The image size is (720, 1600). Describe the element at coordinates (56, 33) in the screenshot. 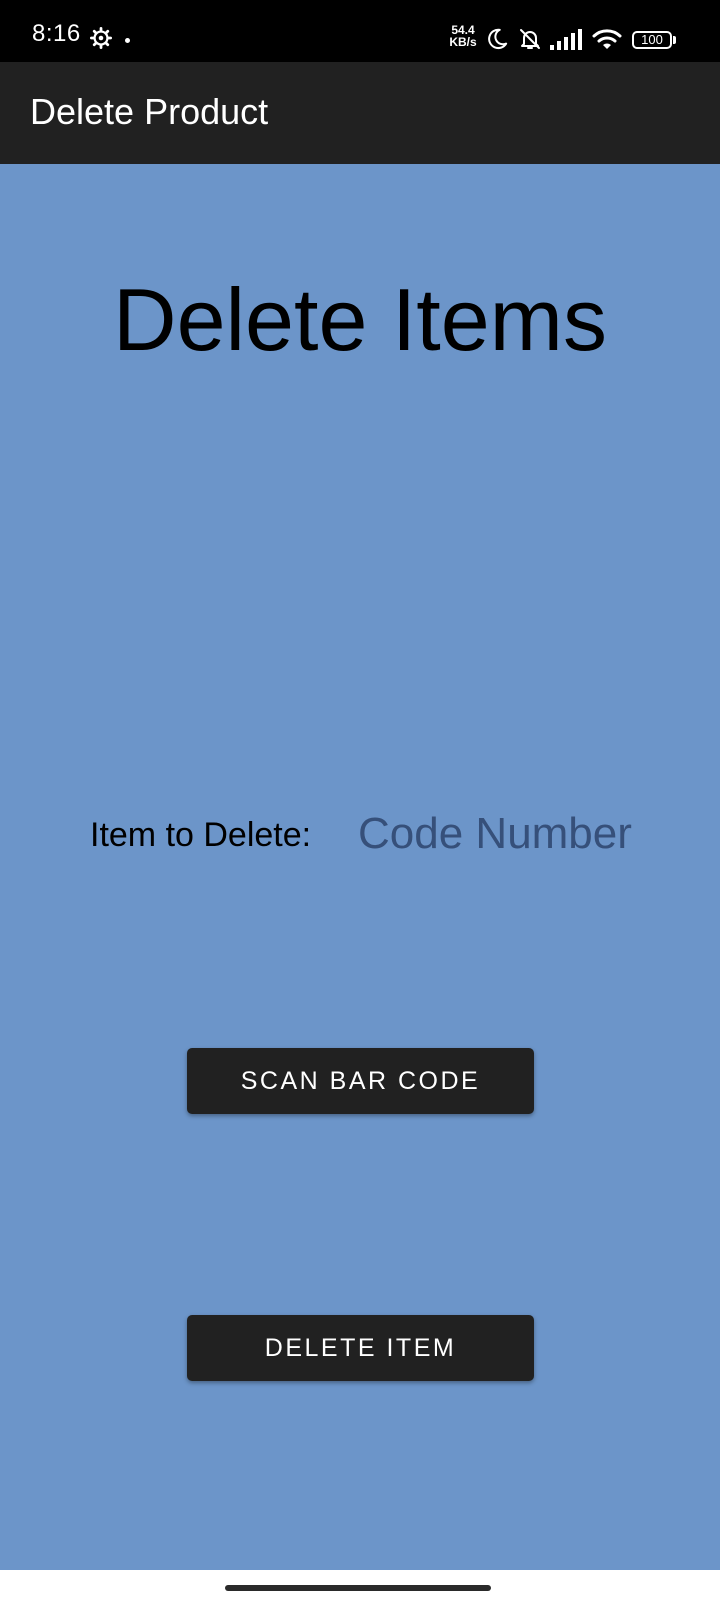

I see `status-time: 8:16` at that location.